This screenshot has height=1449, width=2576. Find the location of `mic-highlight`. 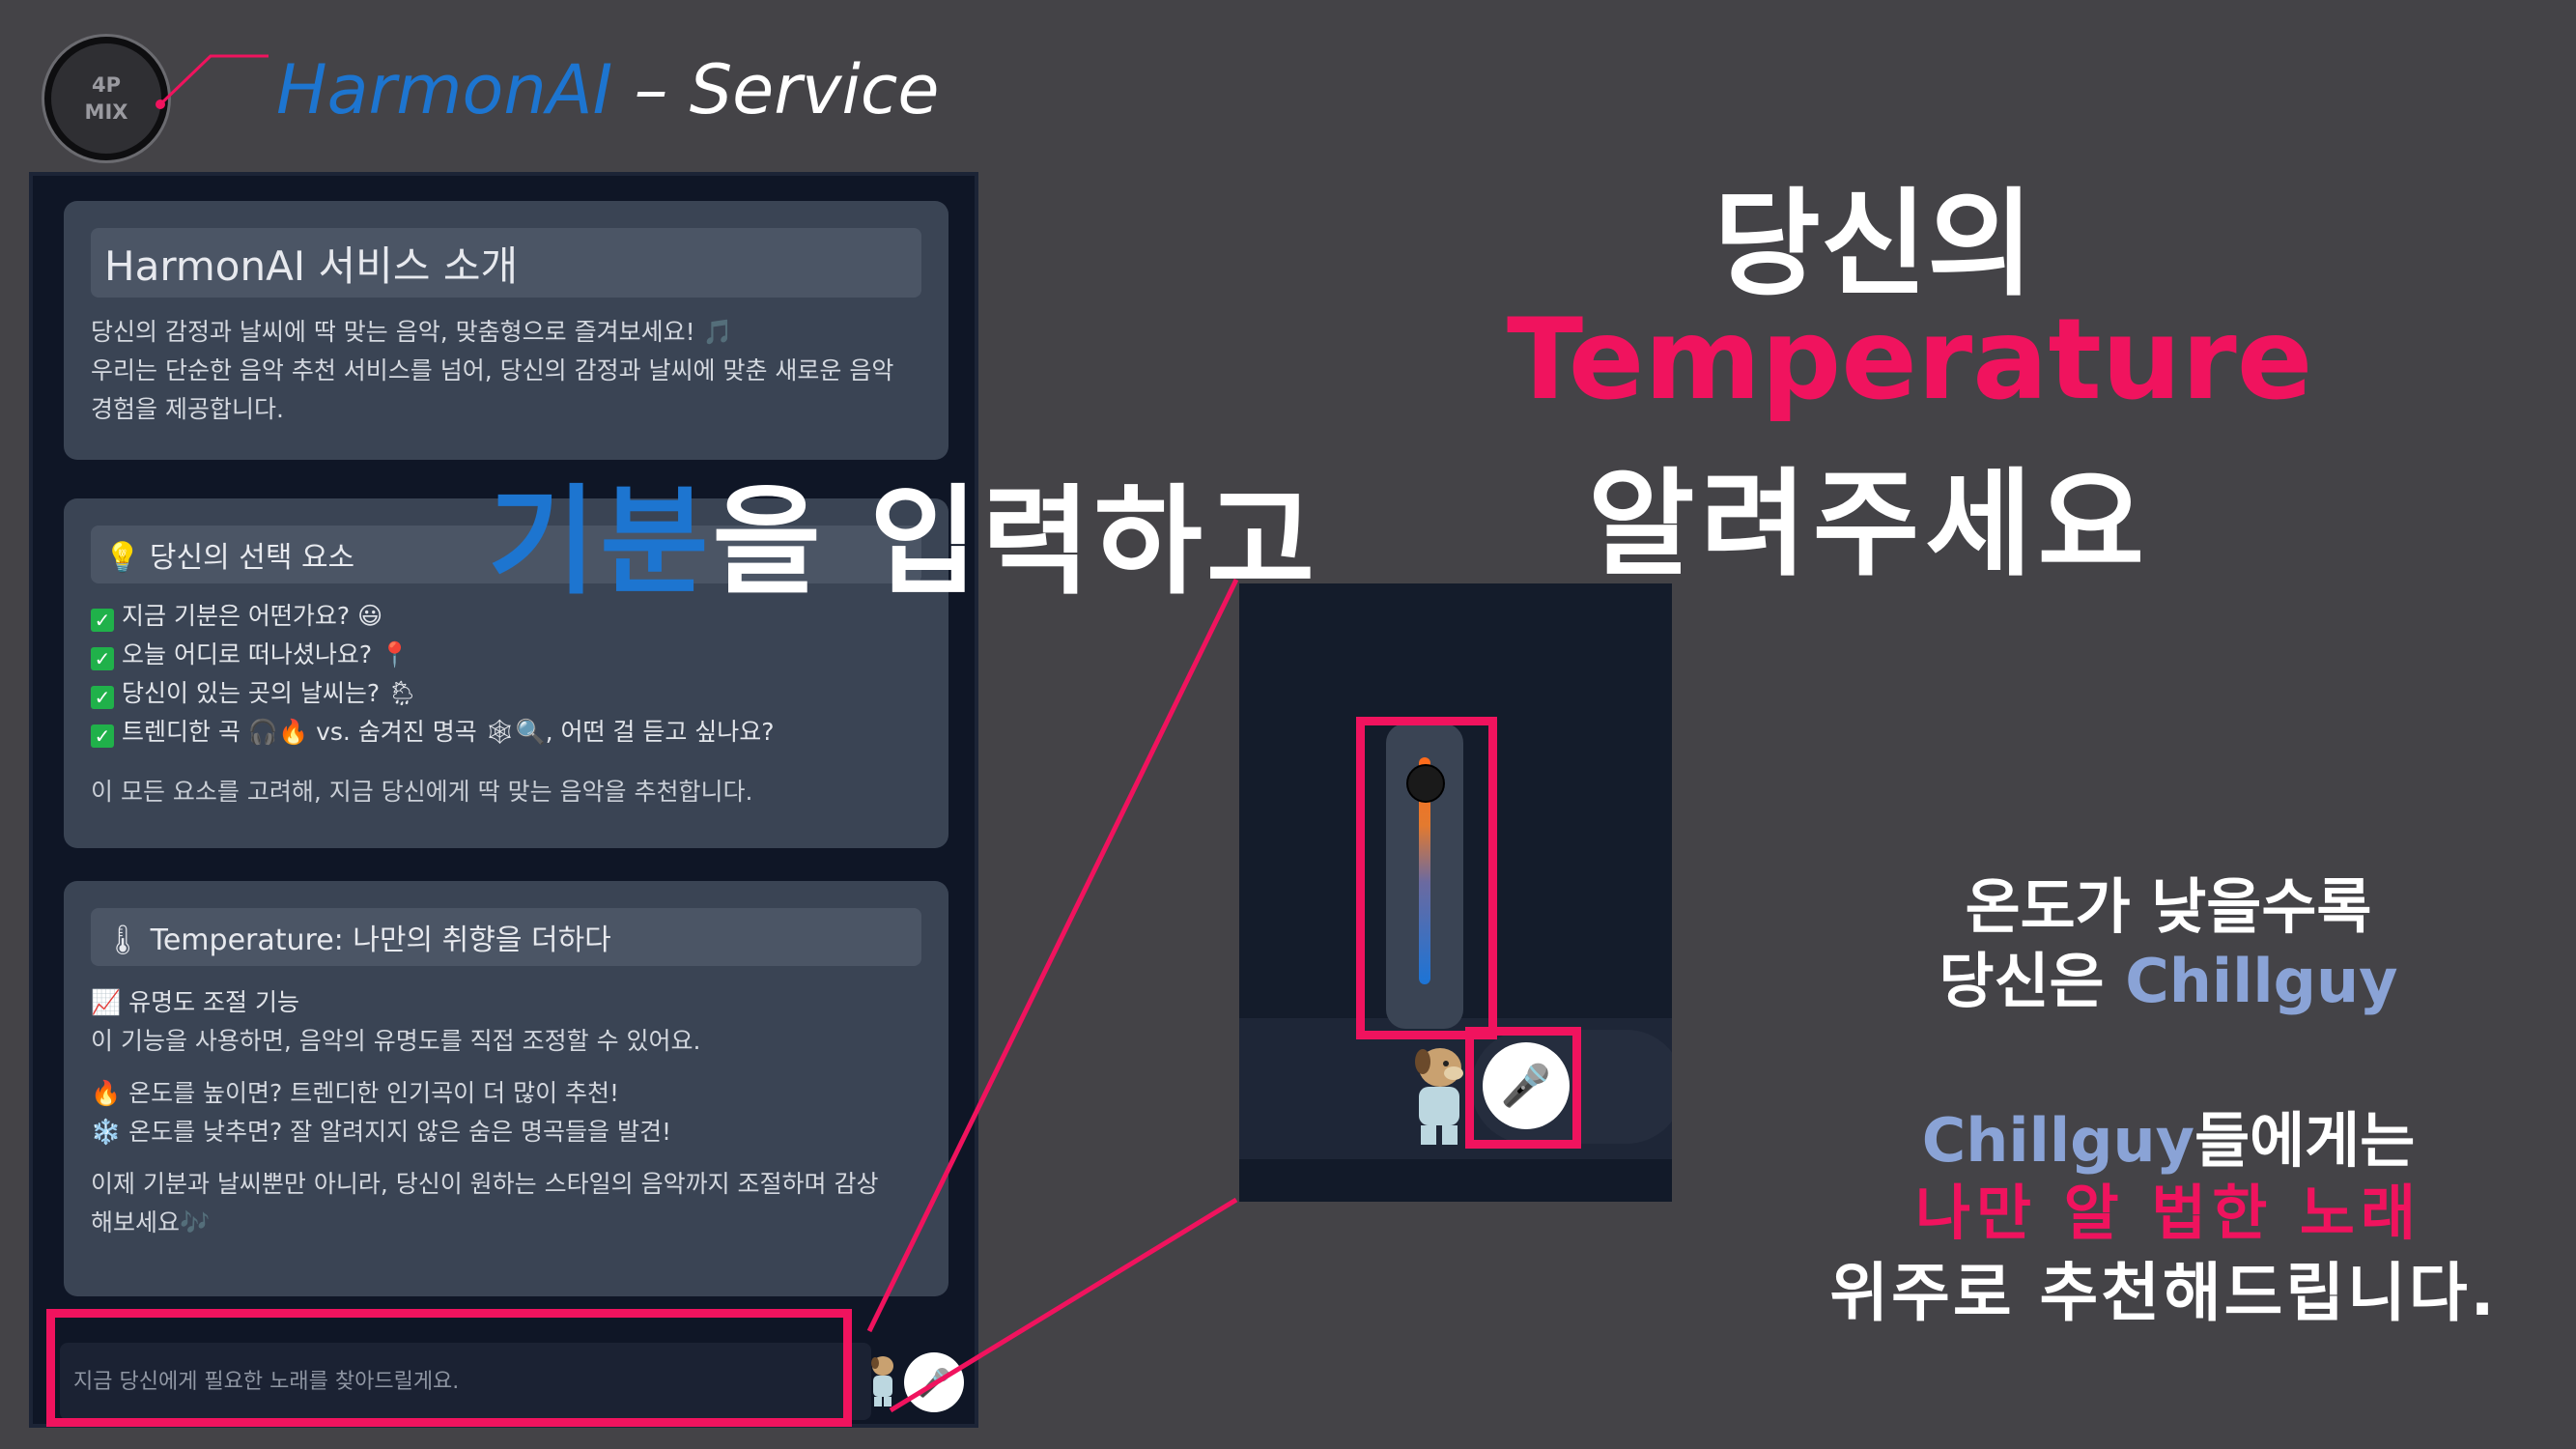

mic-highlight is located at coordinates (1523, 1088).